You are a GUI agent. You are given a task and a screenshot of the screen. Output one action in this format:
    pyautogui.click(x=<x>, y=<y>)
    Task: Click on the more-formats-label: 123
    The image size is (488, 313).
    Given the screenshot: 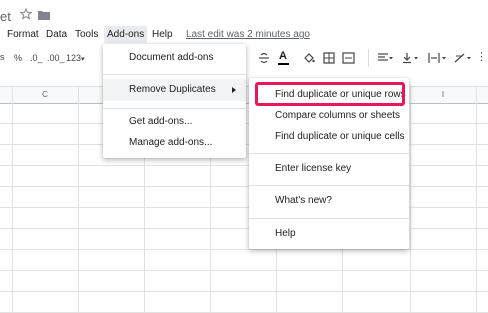 What is the action you would take?
    pyautogui.click(x=74, y=58)
    